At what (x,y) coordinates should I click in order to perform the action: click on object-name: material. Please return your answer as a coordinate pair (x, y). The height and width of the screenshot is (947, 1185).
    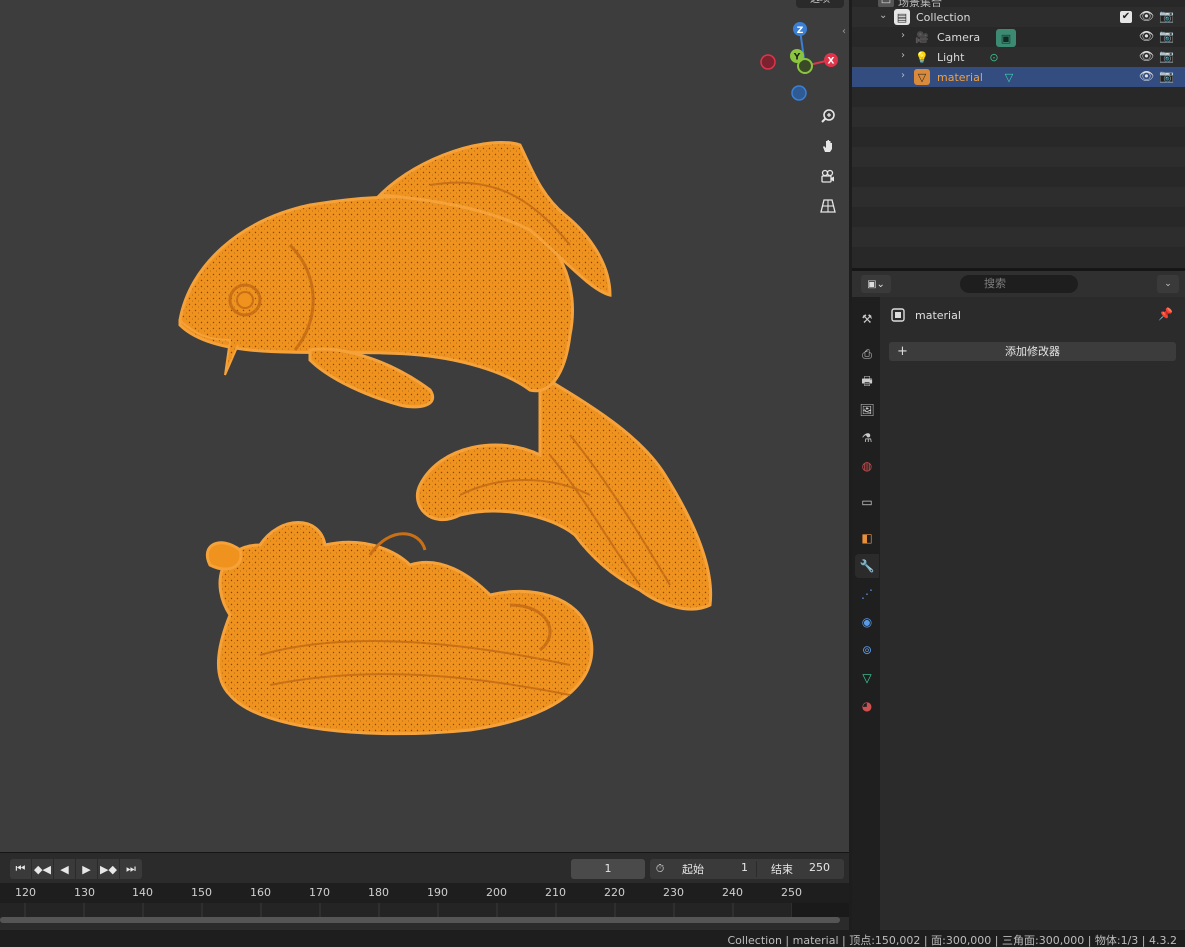
    Looking at the image, I should click on (938, 315).